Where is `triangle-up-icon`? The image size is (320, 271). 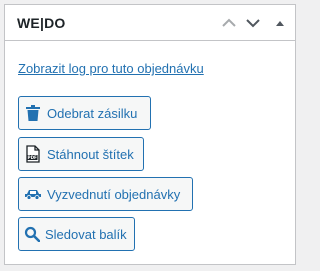
triangle-up-icon is located at coordinates (280, 23).